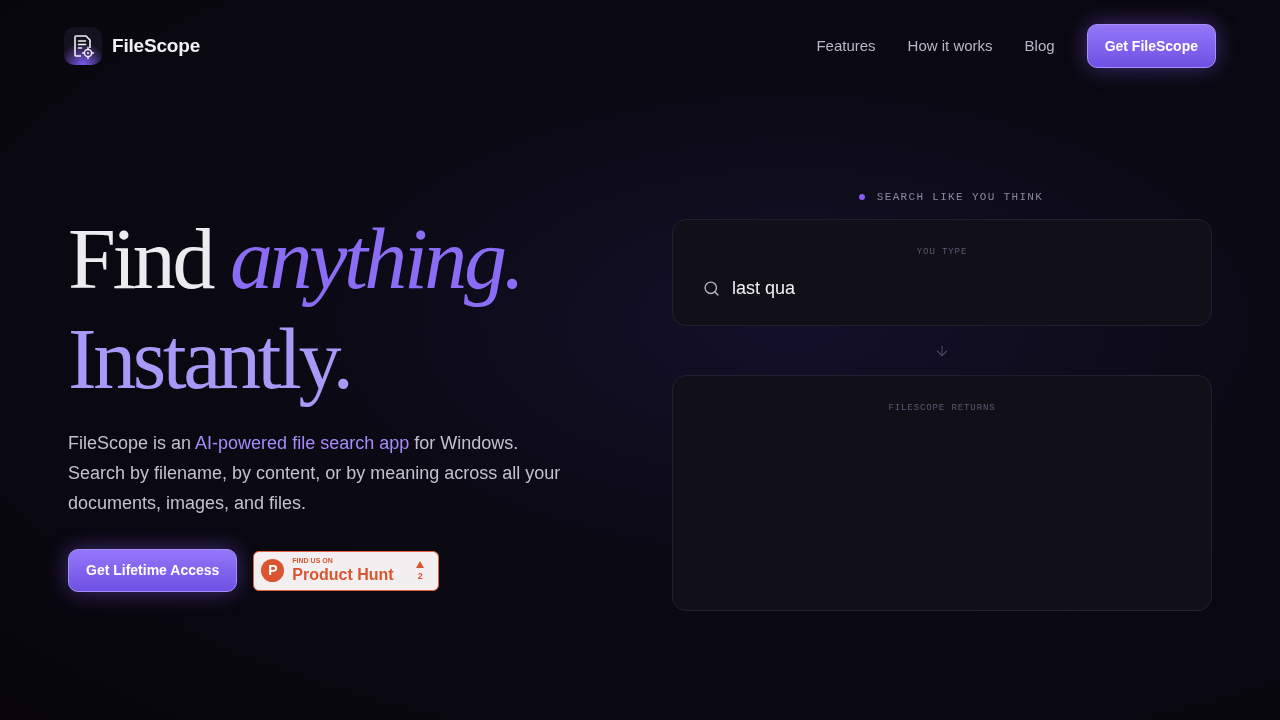 This screenshot has height=720, width=1280. I want to click on badge-title: Product Hunt, so click(343, 574).